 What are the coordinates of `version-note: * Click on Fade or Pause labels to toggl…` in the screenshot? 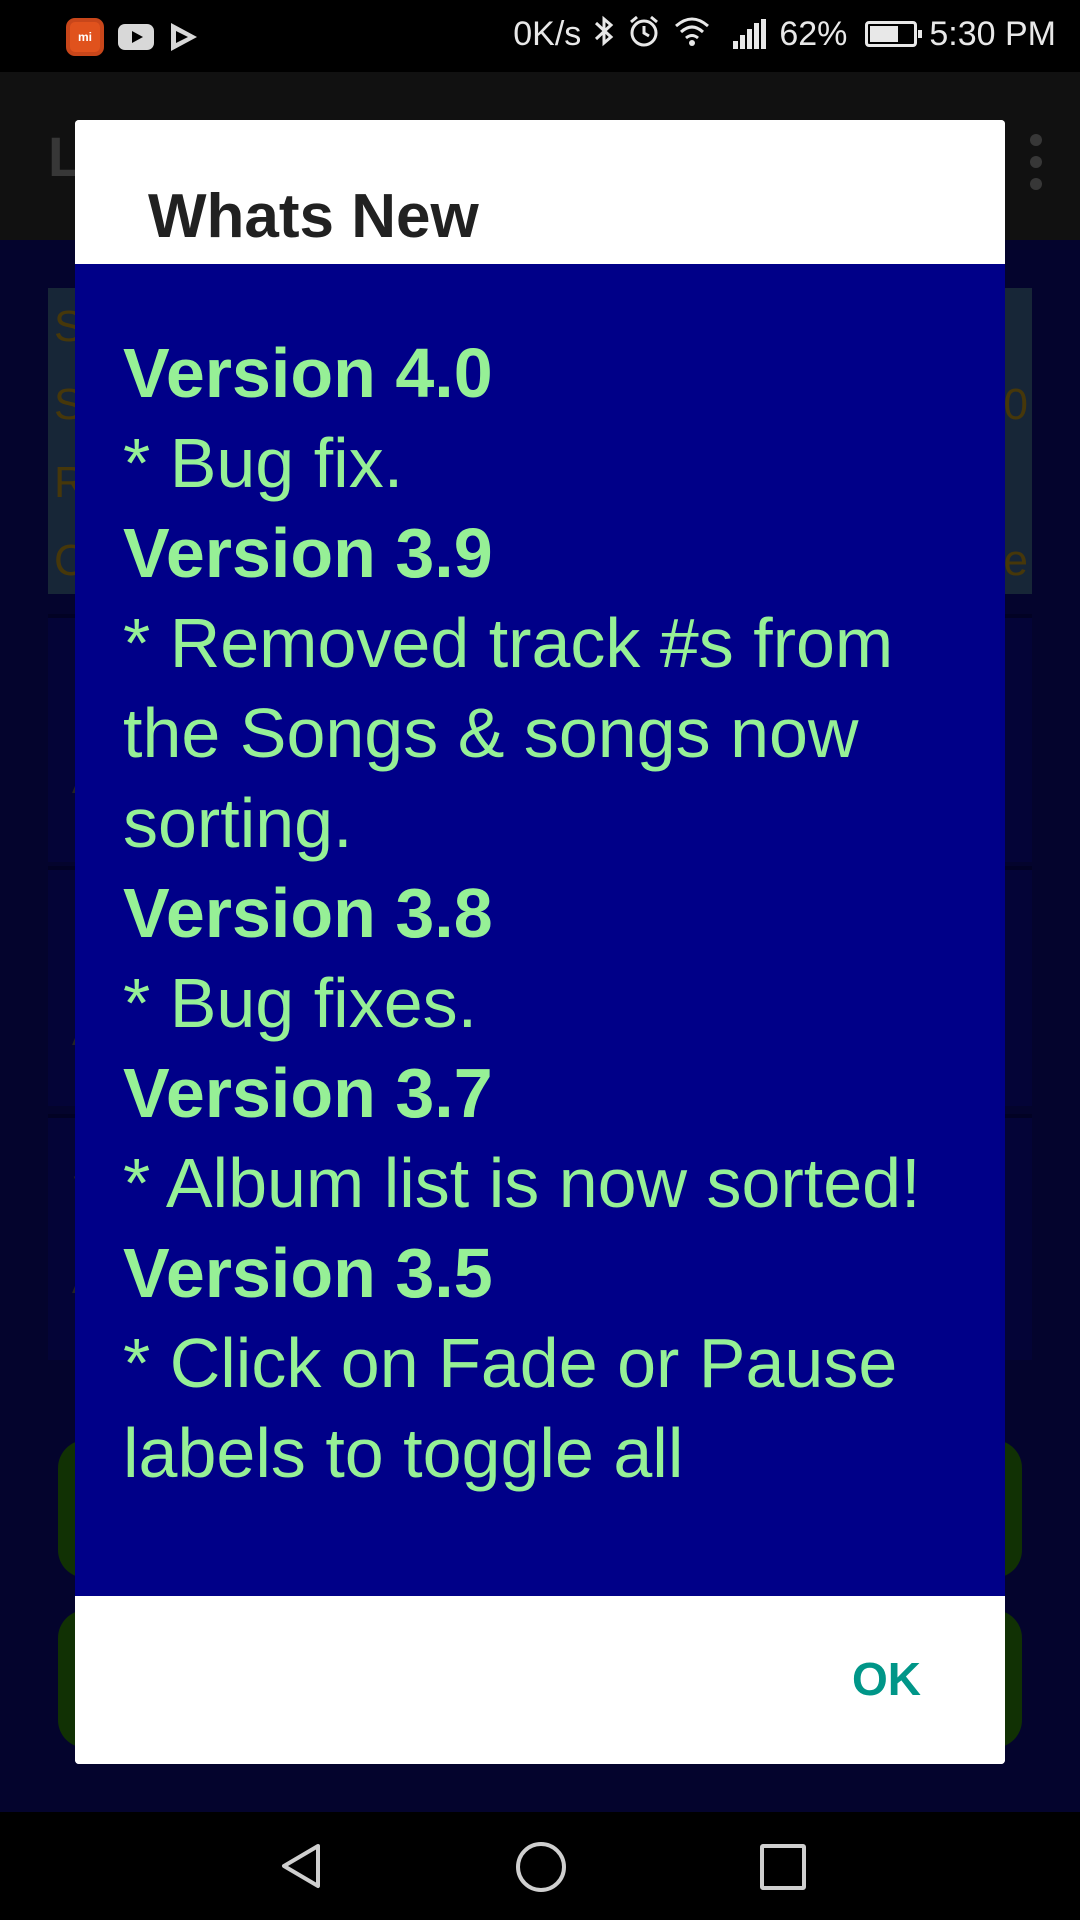 It's located at (510, 1408).